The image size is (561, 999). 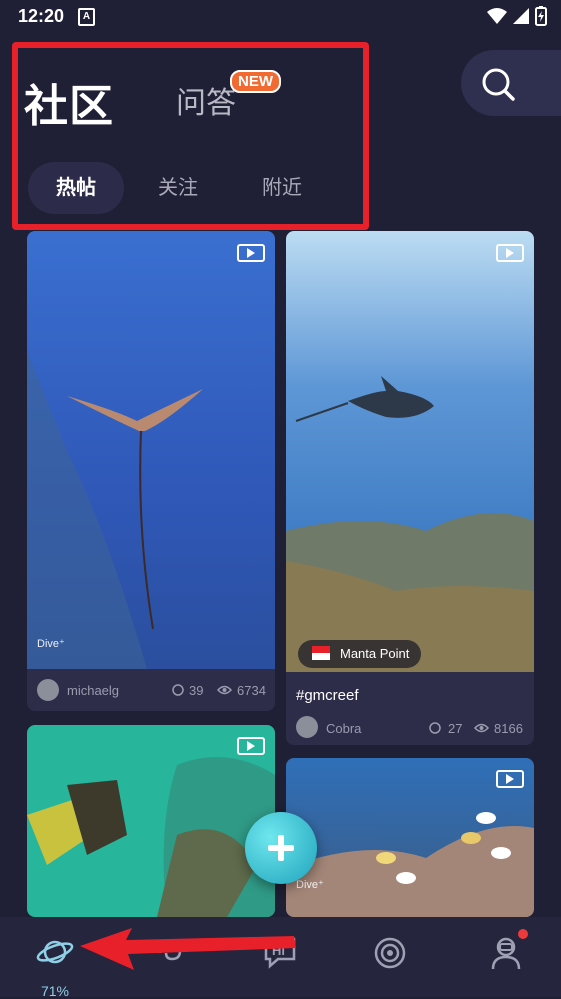 I want to click on battery-icon, so click(x=541, y=16).